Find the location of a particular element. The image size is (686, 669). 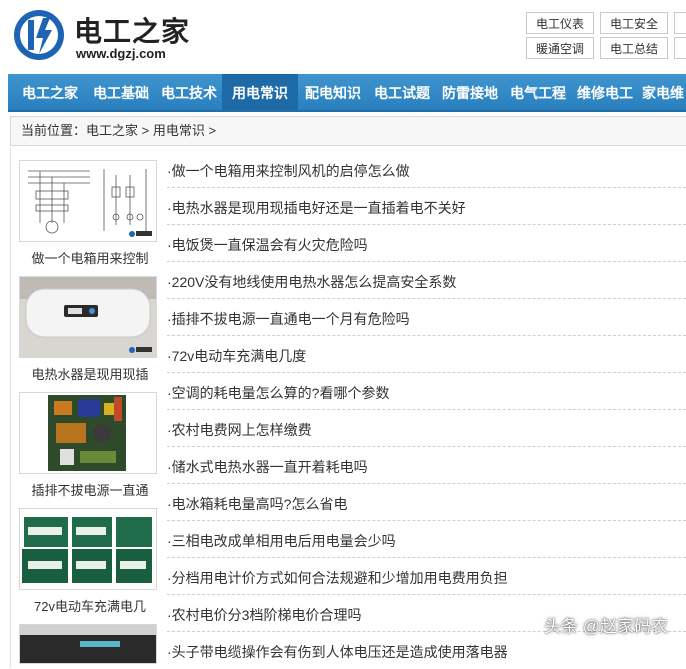

thumbnail-next is located at coordinates (88, 644).